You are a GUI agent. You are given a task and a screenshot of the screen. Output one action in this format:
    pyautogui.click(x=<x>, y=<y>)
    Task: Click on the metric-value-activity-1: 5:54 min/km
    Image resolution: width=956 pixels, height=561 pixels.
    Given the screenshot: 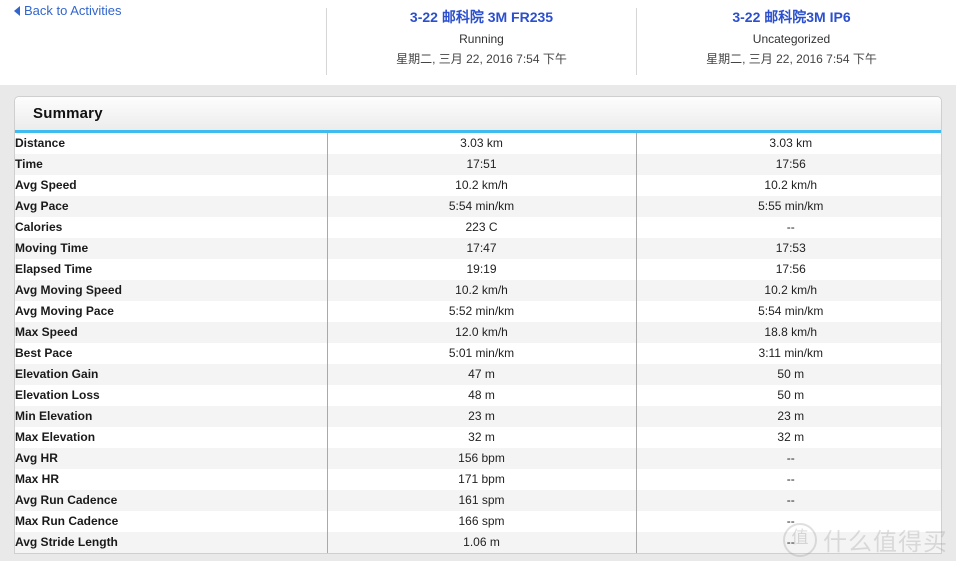 What is the action you would take?
    pyautogui.click(x=481, y=206)
    